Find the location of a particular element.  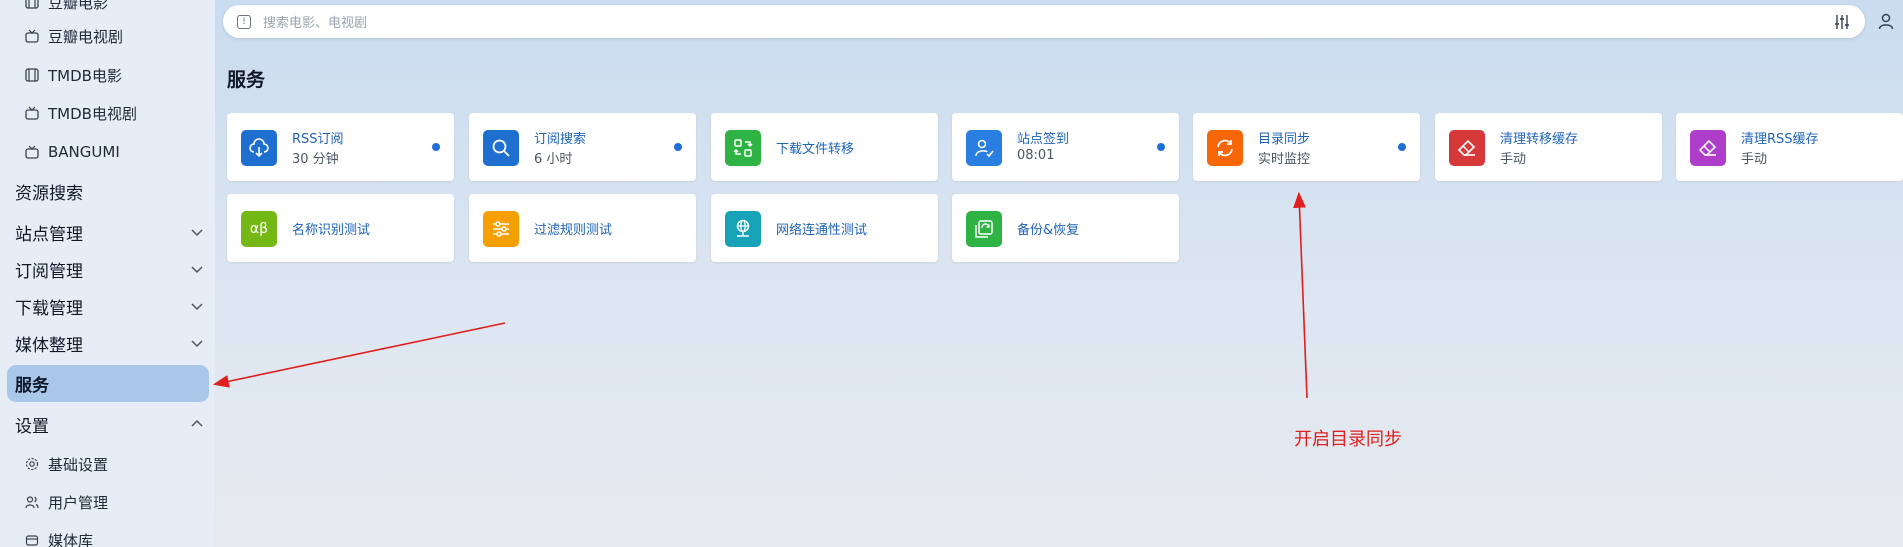

sidebar-item-bangumi: BANGUMI is located at coordinates (72, 152).